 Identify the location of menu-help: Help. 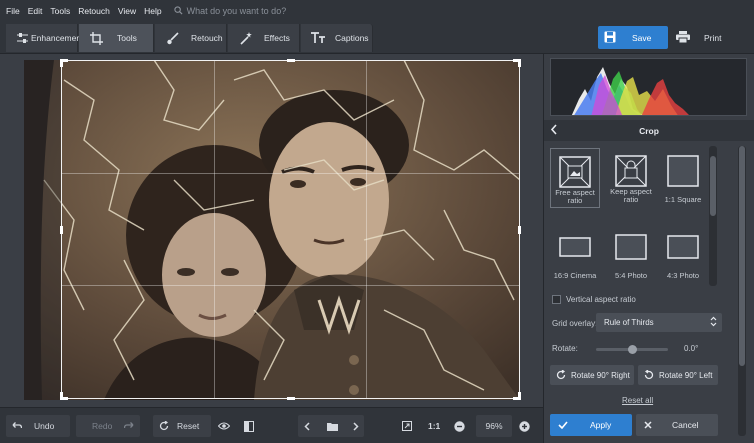
(152, 11).